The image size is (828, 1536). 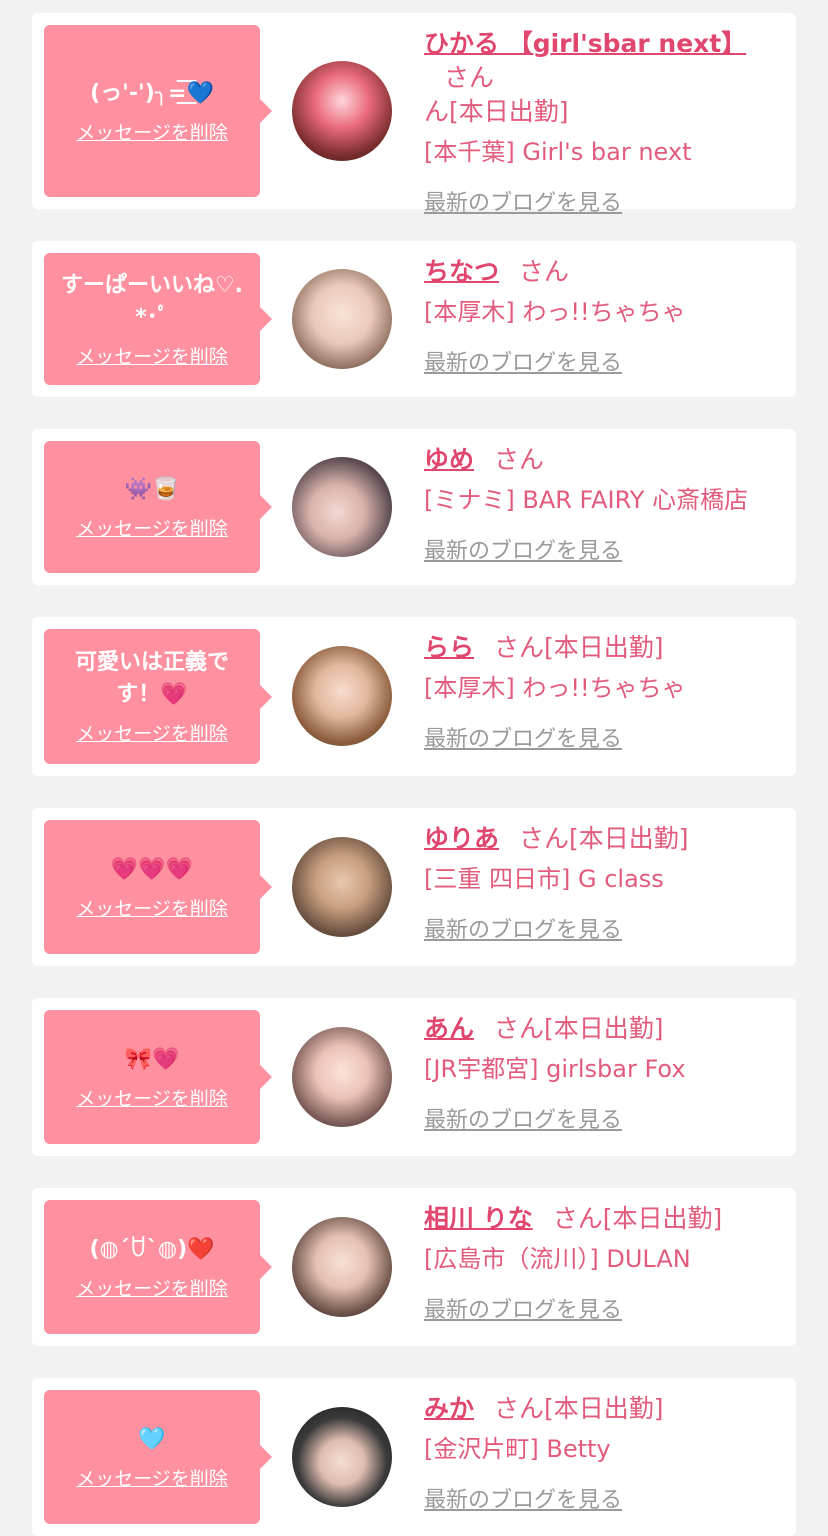 What do you see at coordinates (461, 271) in the screenshot?
I see `cast-name-link: ちなつ` at bounding box center [461, 271].